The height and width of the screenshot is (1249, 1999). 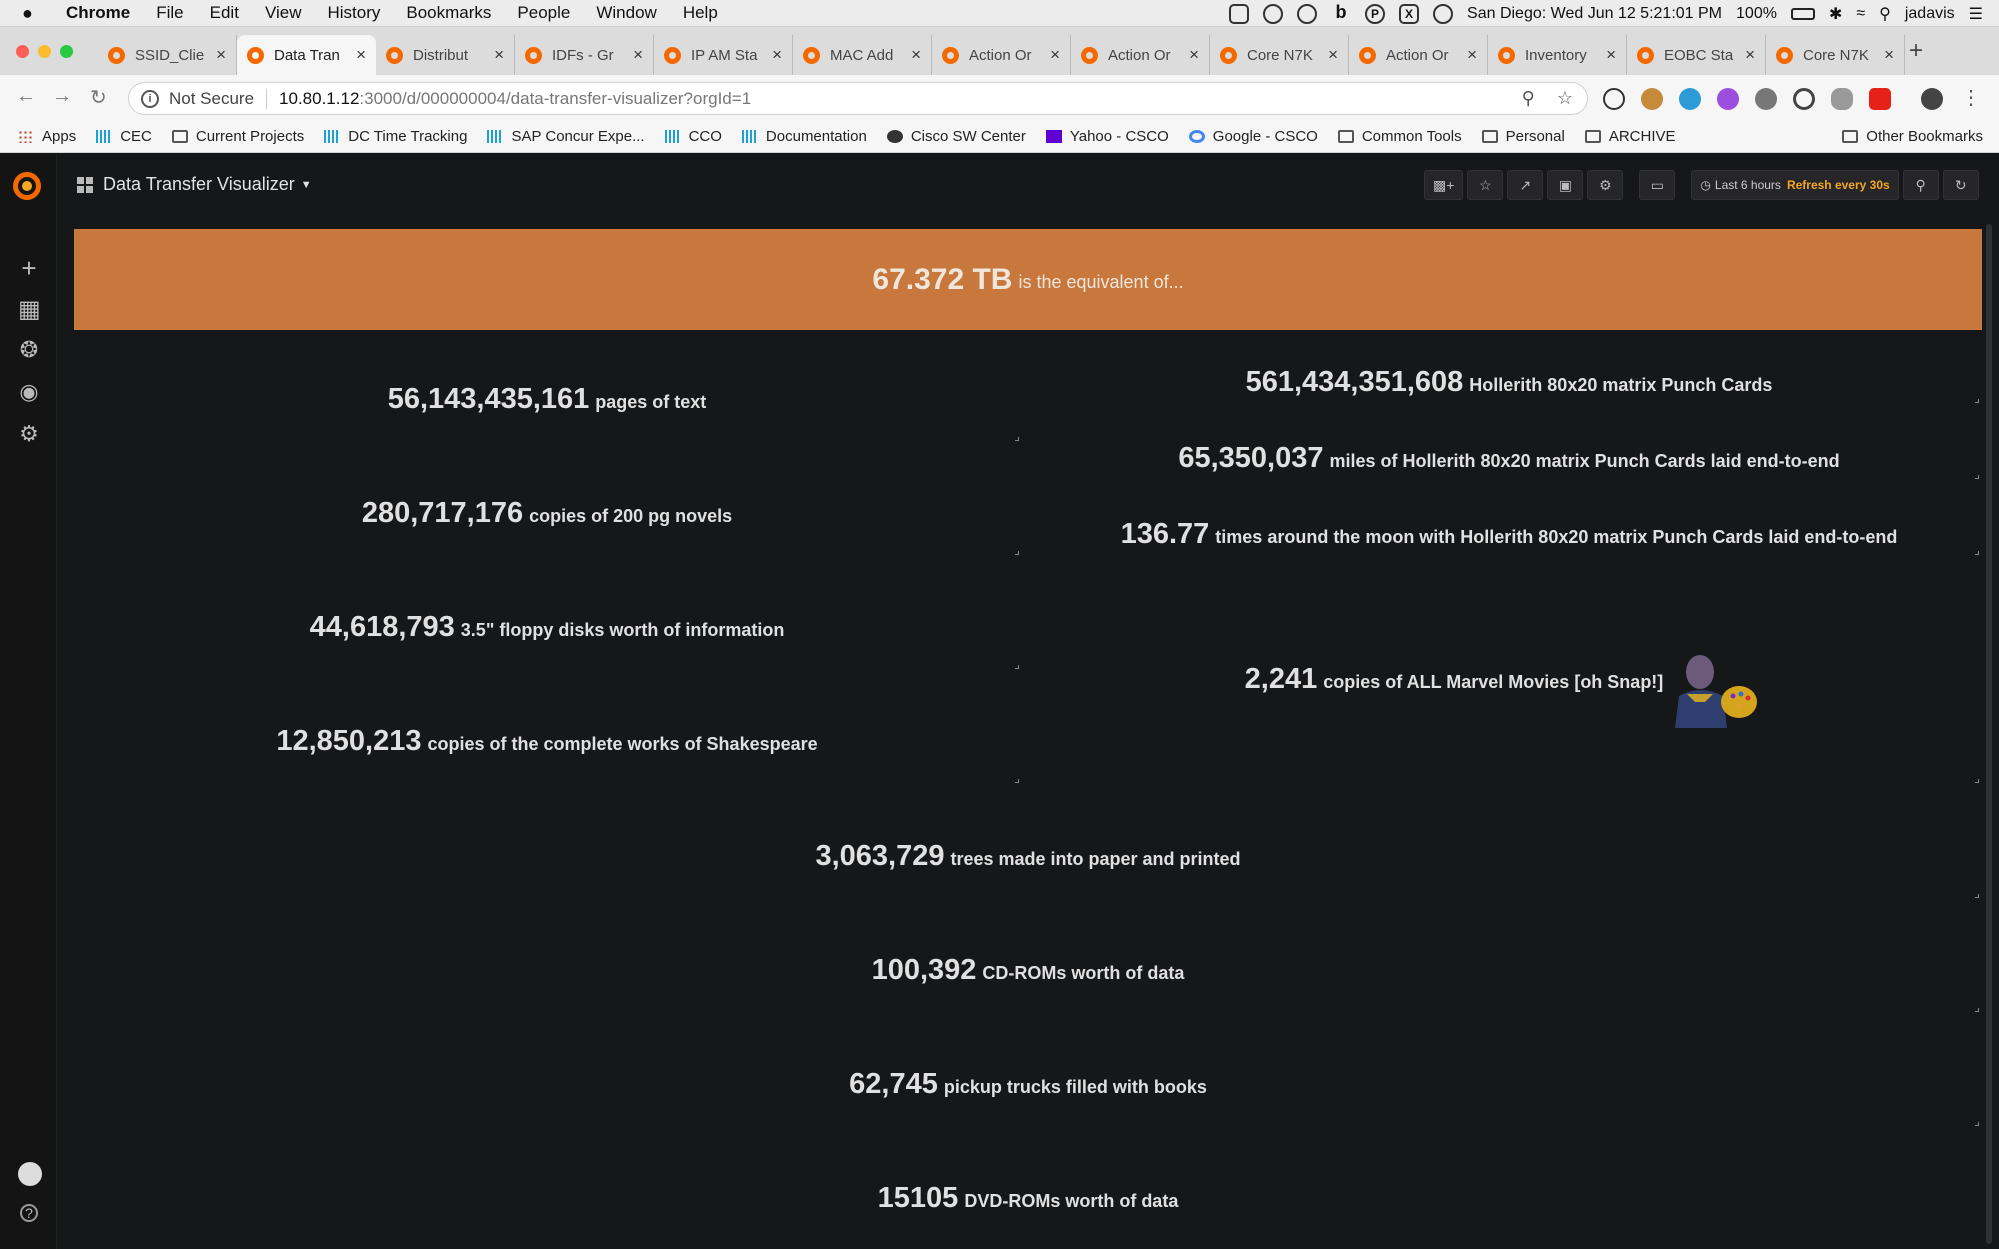 What do you see at coordinates (1971, 97) in the screenshot?
I see `chrome-menu-icon: ⋮` at bounding box center [1971, 97].